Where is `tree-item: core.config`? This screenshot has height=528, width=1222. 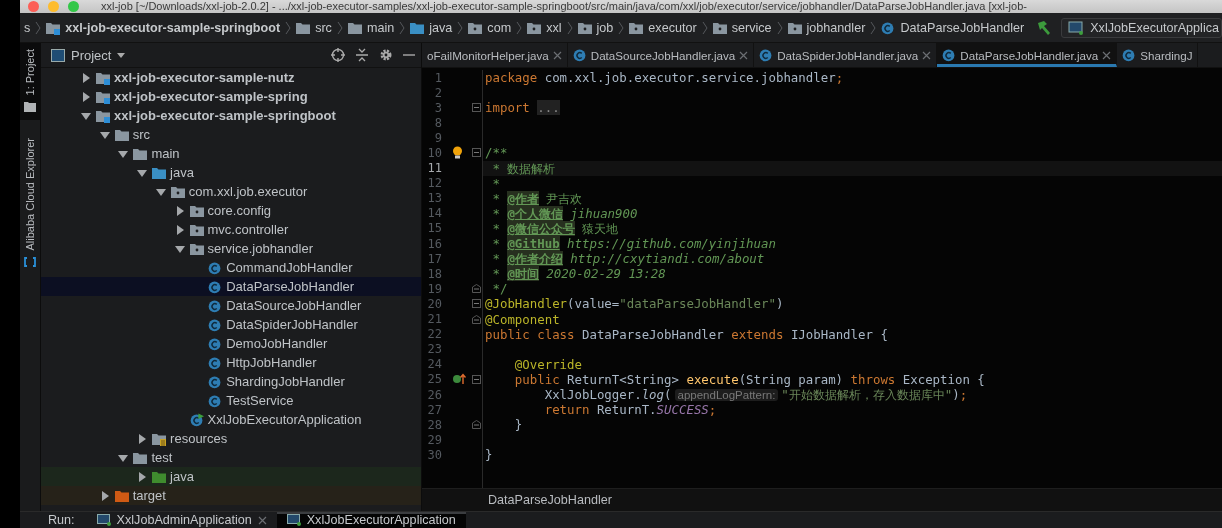 tree-item: core.config is located at coordinates (231, 210).